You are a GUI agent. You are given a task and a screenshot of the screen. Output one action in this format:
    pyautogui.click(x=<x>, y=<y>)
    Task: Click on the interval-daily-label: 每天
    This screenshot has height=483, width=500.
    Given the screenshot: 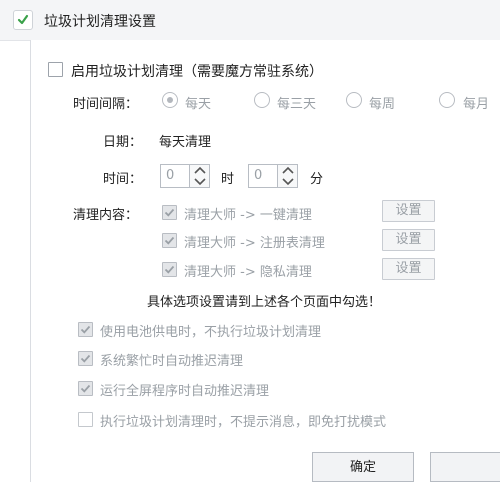 What is the action you would take?
    pyautogui.click(x=198, y=104)
    